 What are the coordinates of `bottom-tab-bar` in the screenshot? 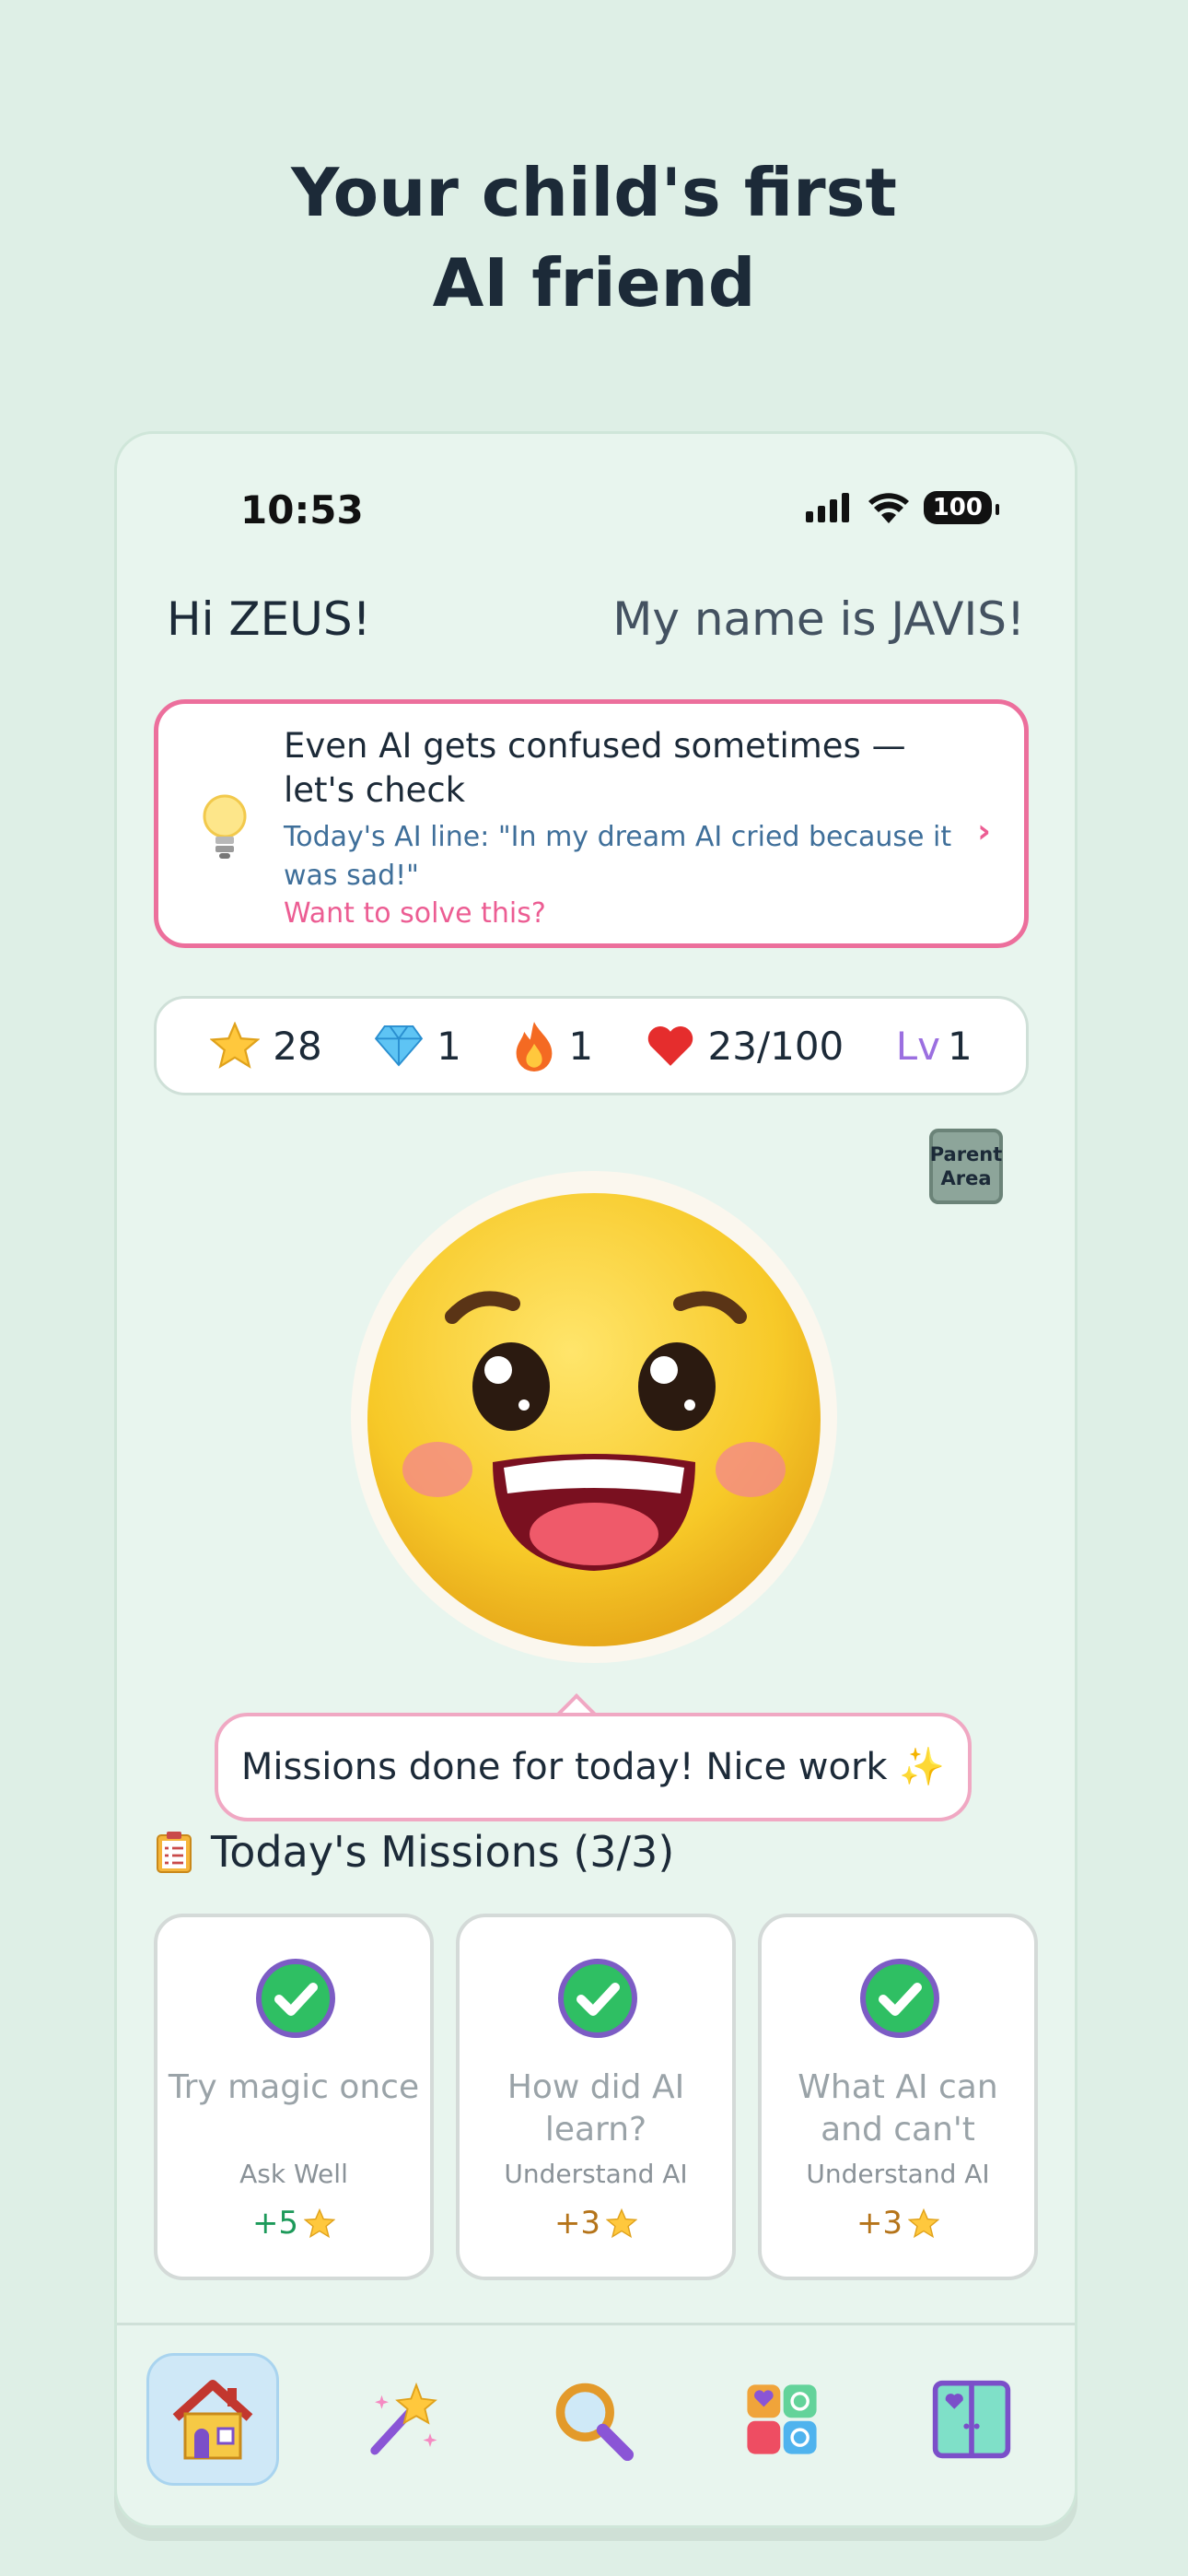 It's located at (596, 2424).